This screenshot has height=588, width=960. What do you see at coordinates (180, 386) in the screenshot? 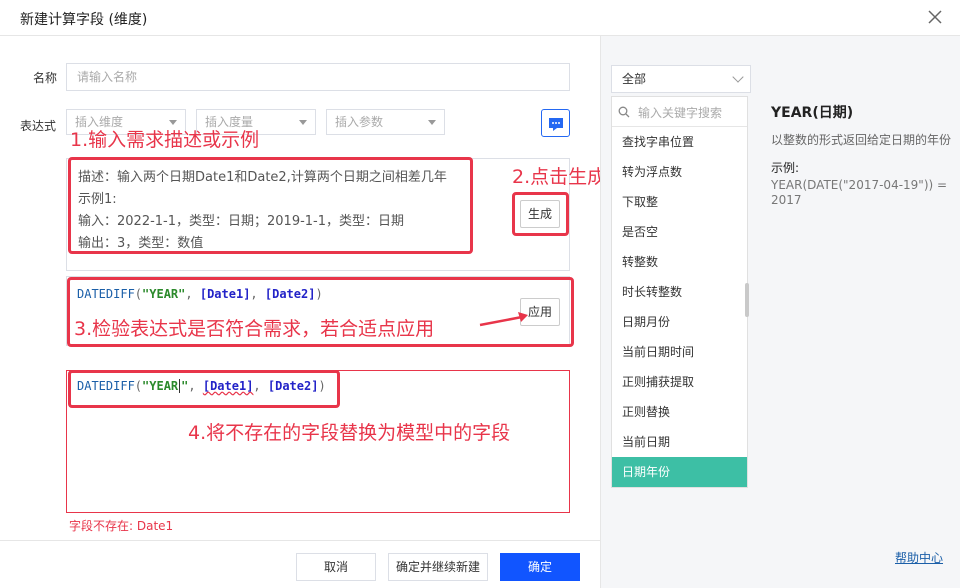
I see `text-cursor` at bounding box center [180, 386].